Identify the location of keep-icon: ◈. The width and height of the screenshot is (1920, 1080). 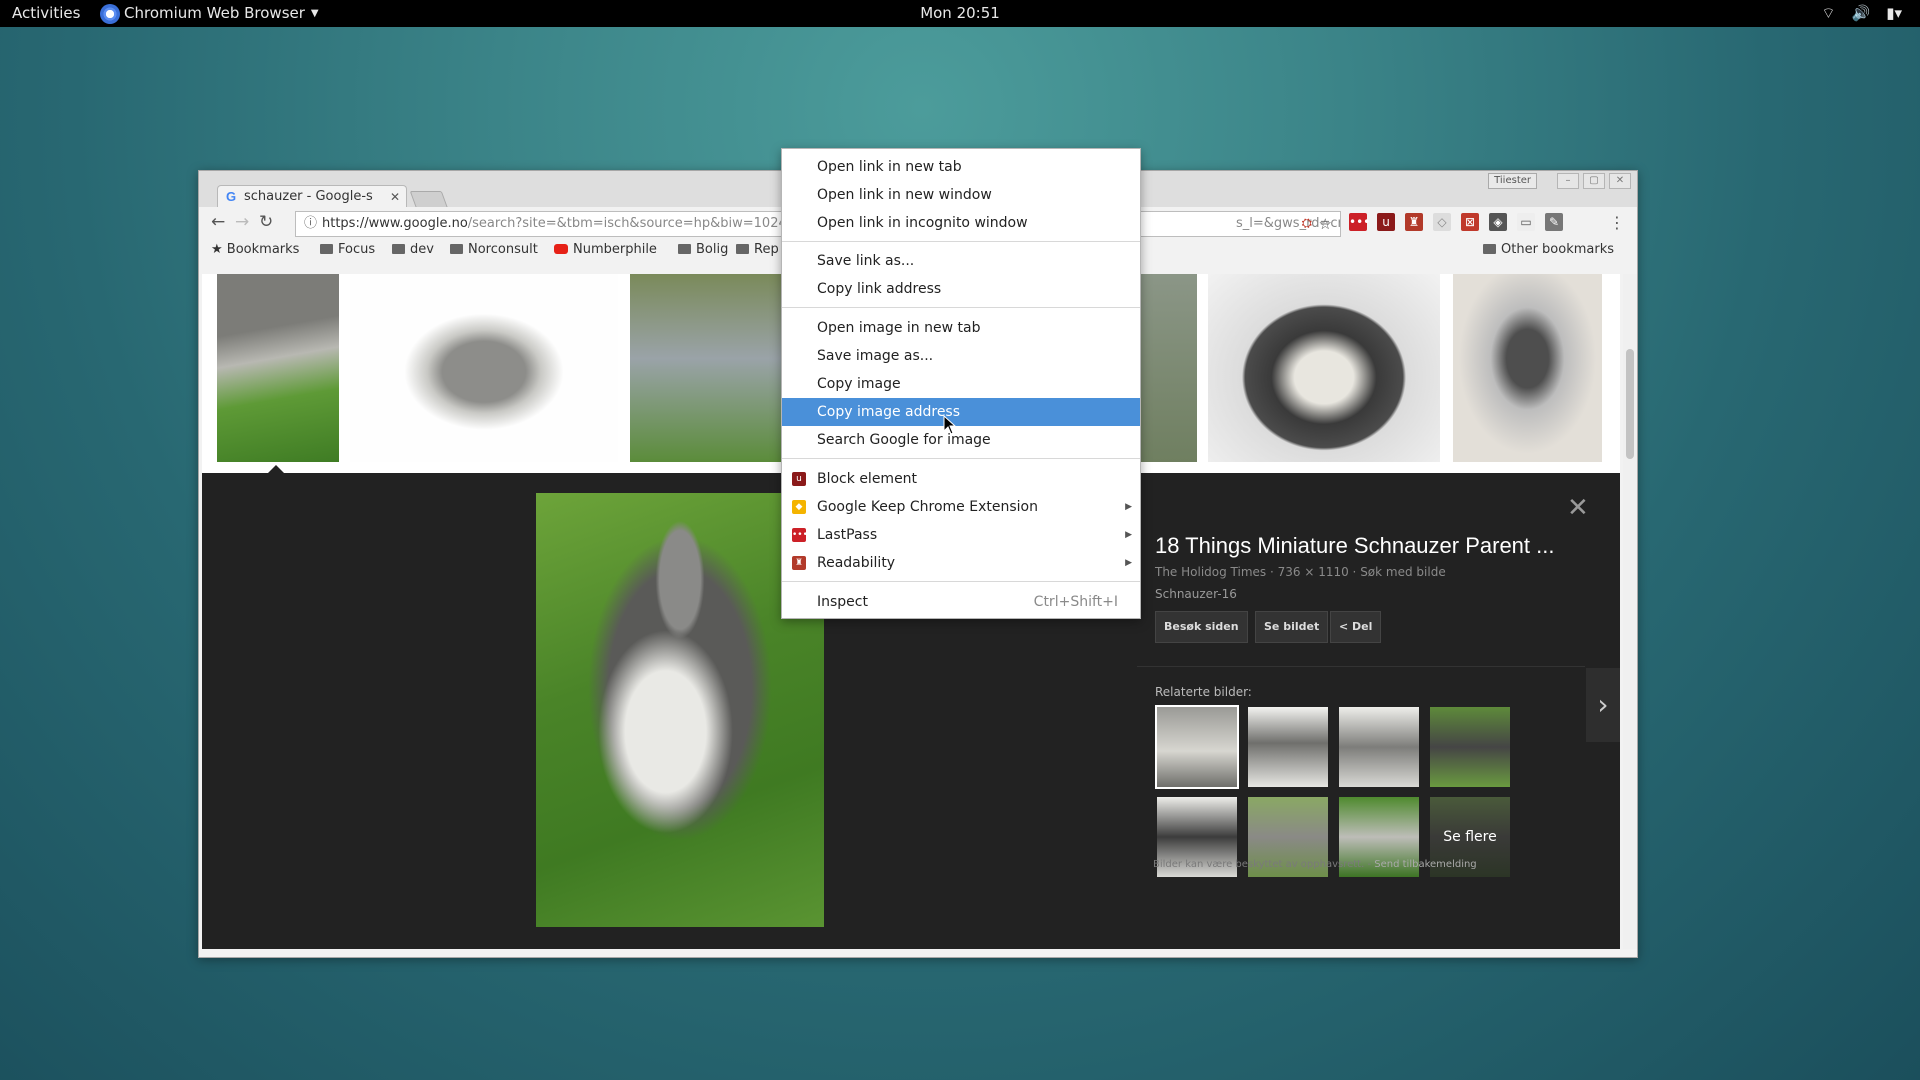
(1498, 222).